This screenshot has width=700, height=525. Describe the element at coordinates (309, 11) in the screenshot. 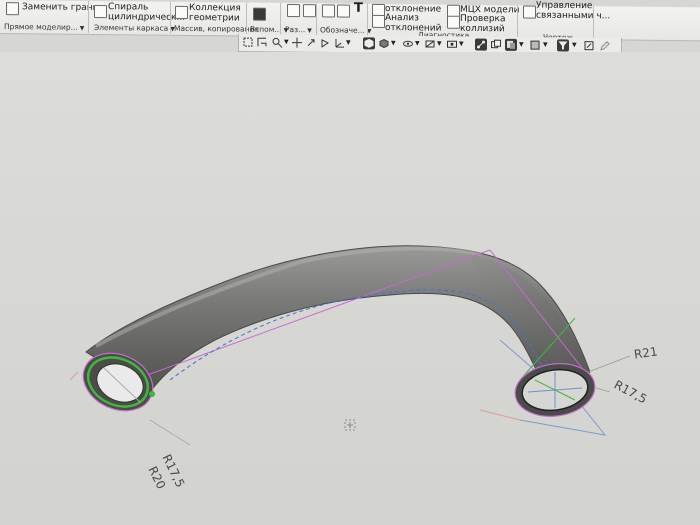

I see `radial-dim-icon` at that location.